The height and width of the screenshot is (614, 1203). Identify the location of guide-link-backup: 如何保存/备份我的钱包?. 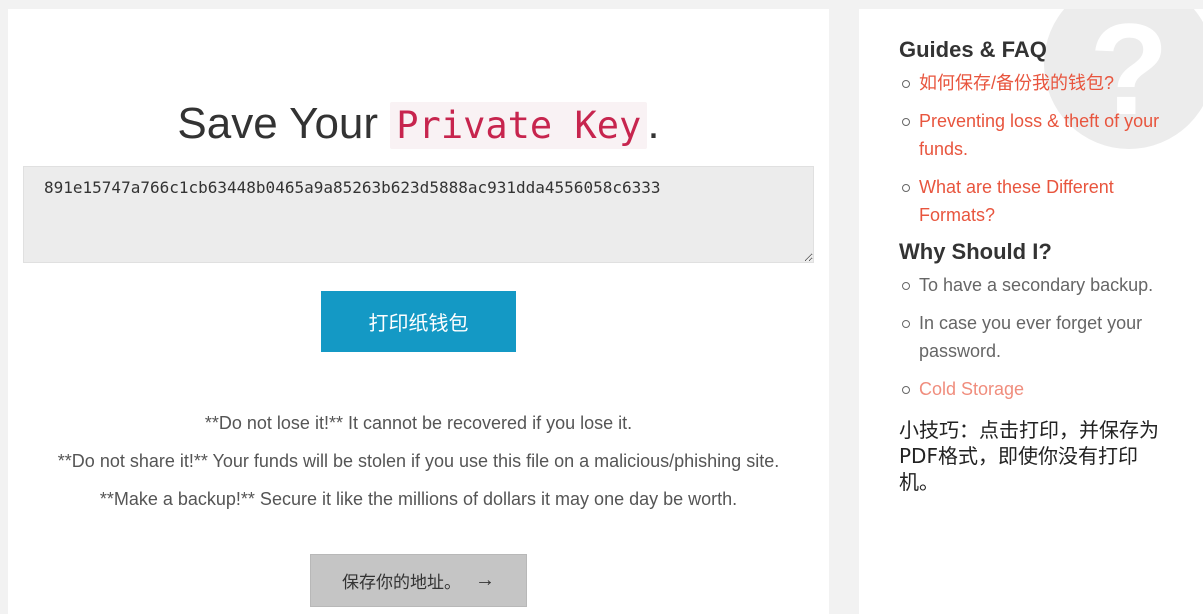
(1016, 83).